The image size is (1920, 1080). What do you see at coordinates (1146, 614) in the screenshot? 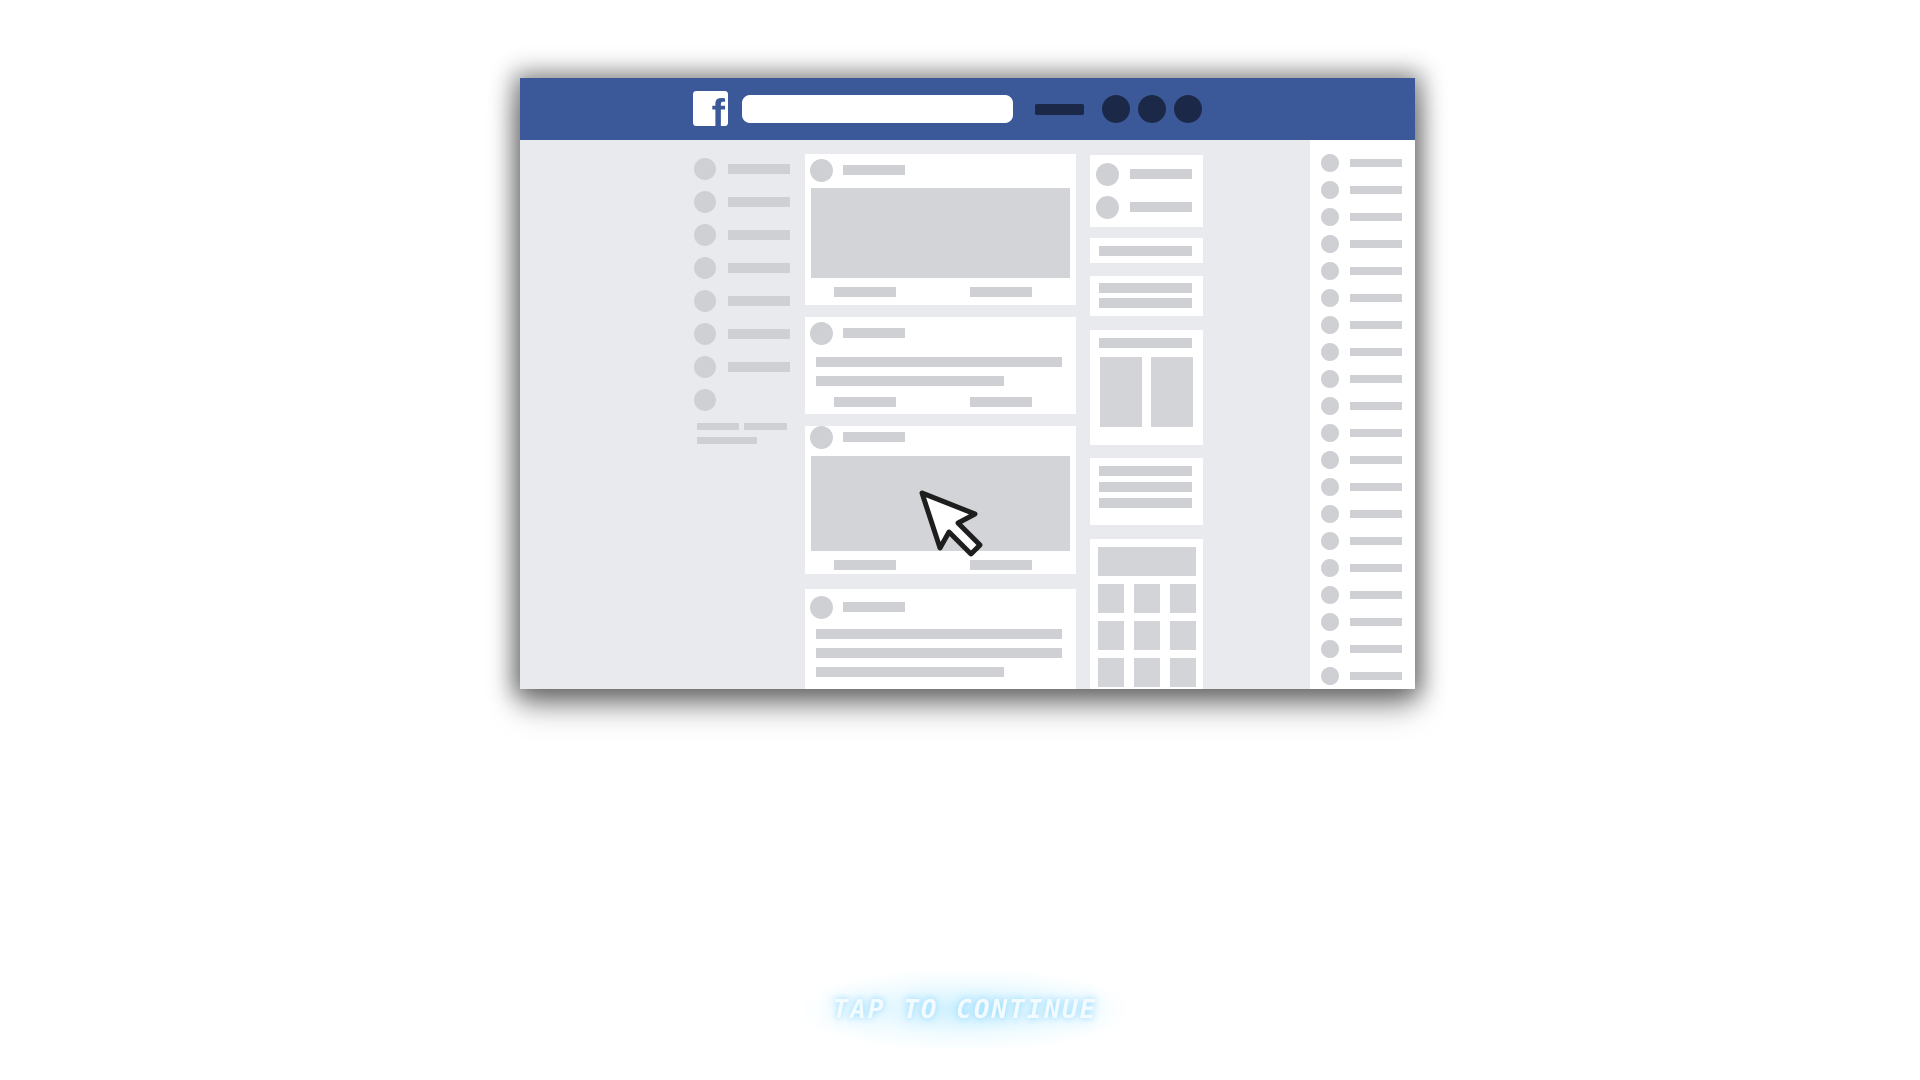
I see `photos-widget` at bounding box center [1146, 614].